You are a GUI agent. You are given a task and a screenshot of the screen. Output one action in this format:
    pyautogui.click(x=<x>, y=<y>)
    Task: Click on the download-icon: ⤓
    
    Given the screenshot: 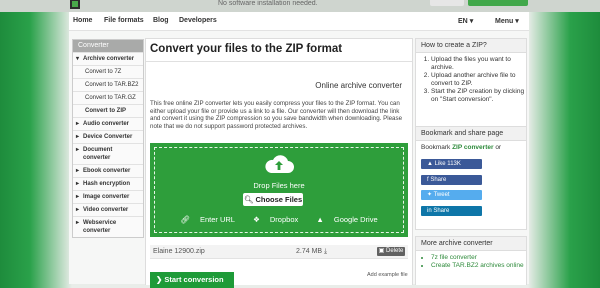 What is the action you would take?
    pyautogui.click(x=325, y=251)
    